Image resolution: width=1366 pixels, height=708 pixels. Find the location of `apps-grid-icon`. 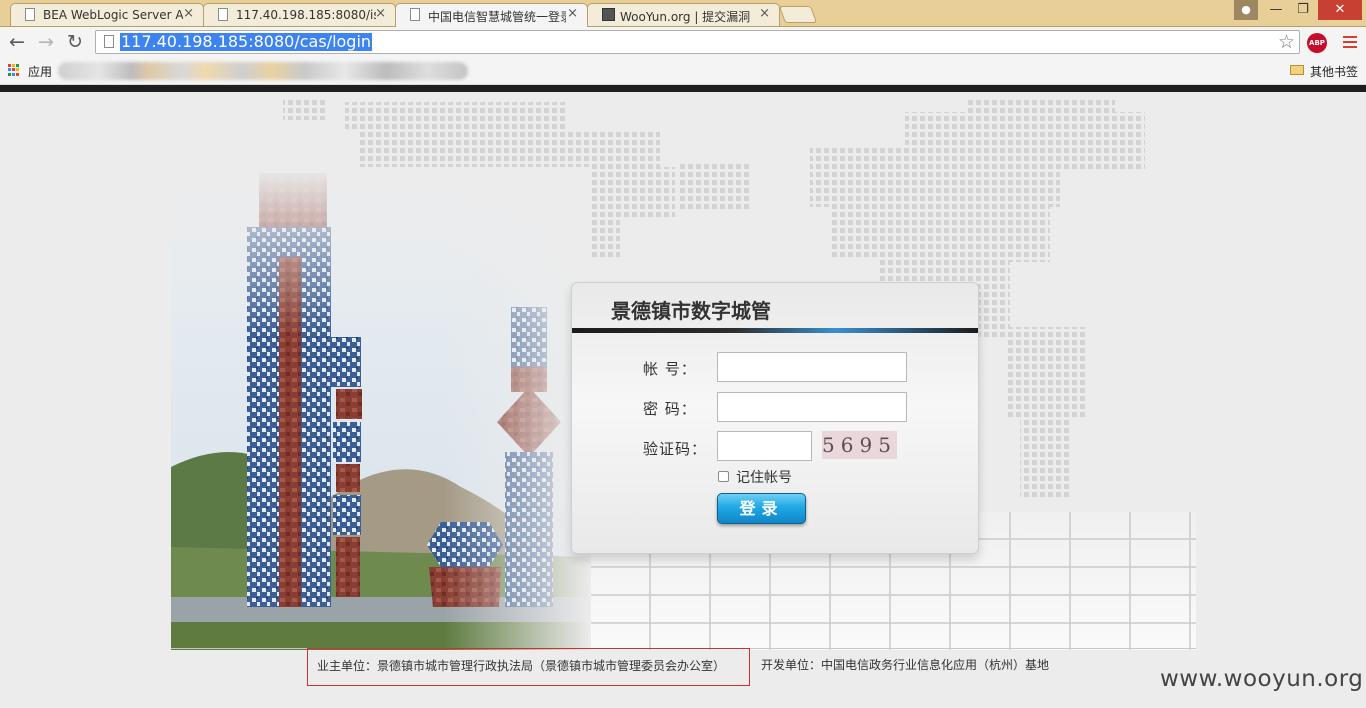

apps-grid-icon is located at coordinates (14, 70).